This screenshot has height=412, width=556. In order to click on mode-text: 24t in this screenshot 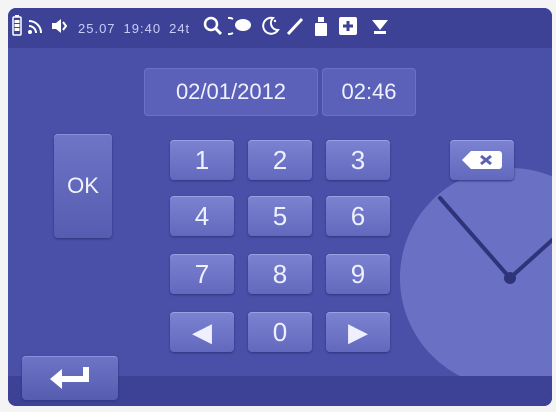, I will do `click(180, 28)`.